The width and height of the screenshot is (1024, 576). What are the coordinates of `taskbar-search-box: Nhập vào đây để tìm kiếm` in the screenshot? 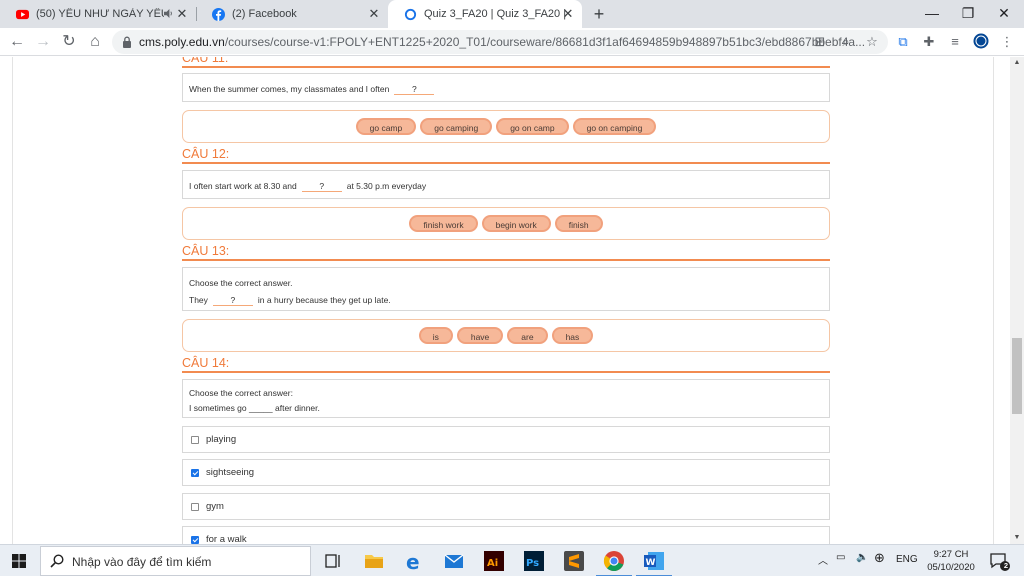 It's located at (175, 561).